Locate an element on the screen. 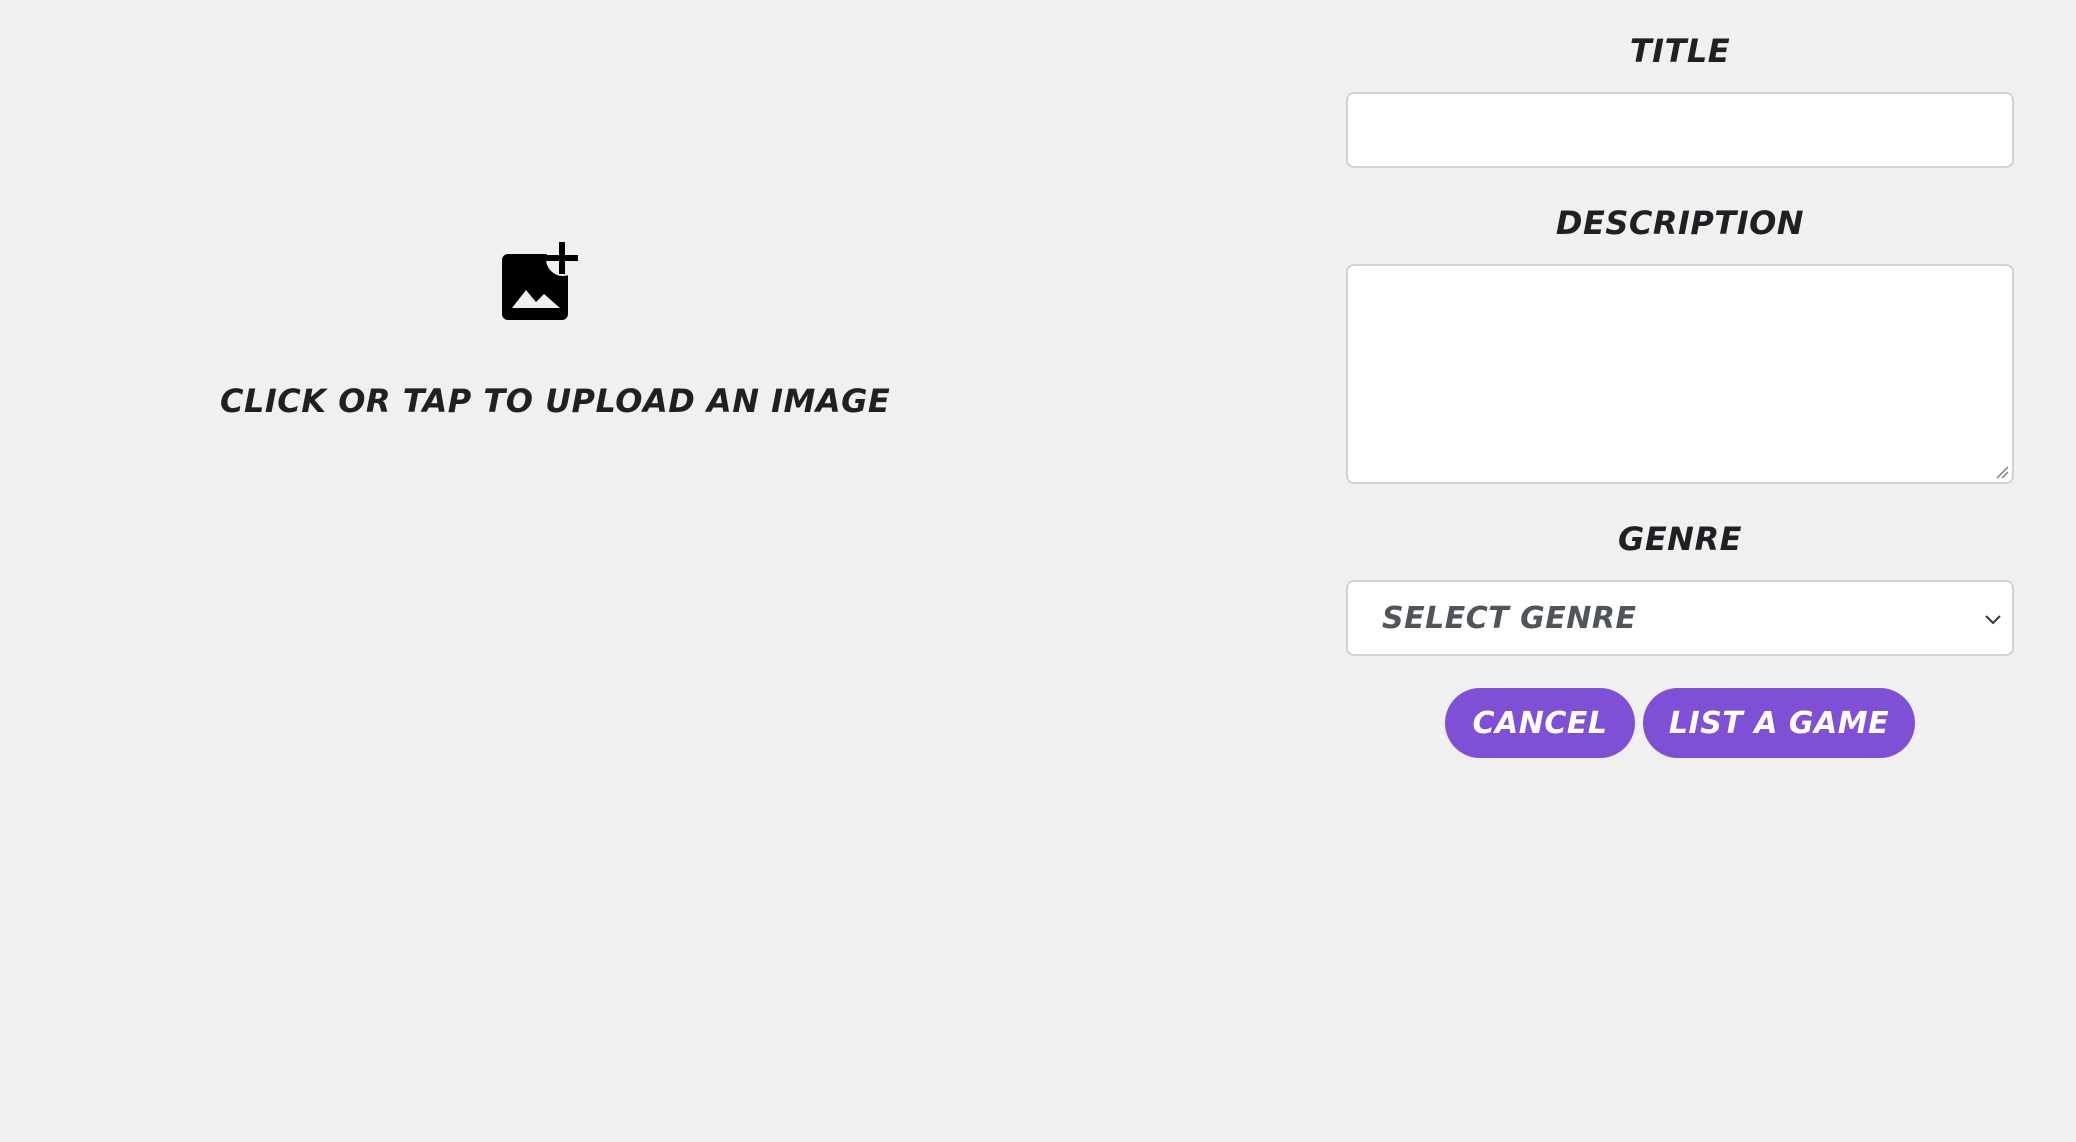  genre-select: SELECT GENRE is located at coordinates (1680, 618).